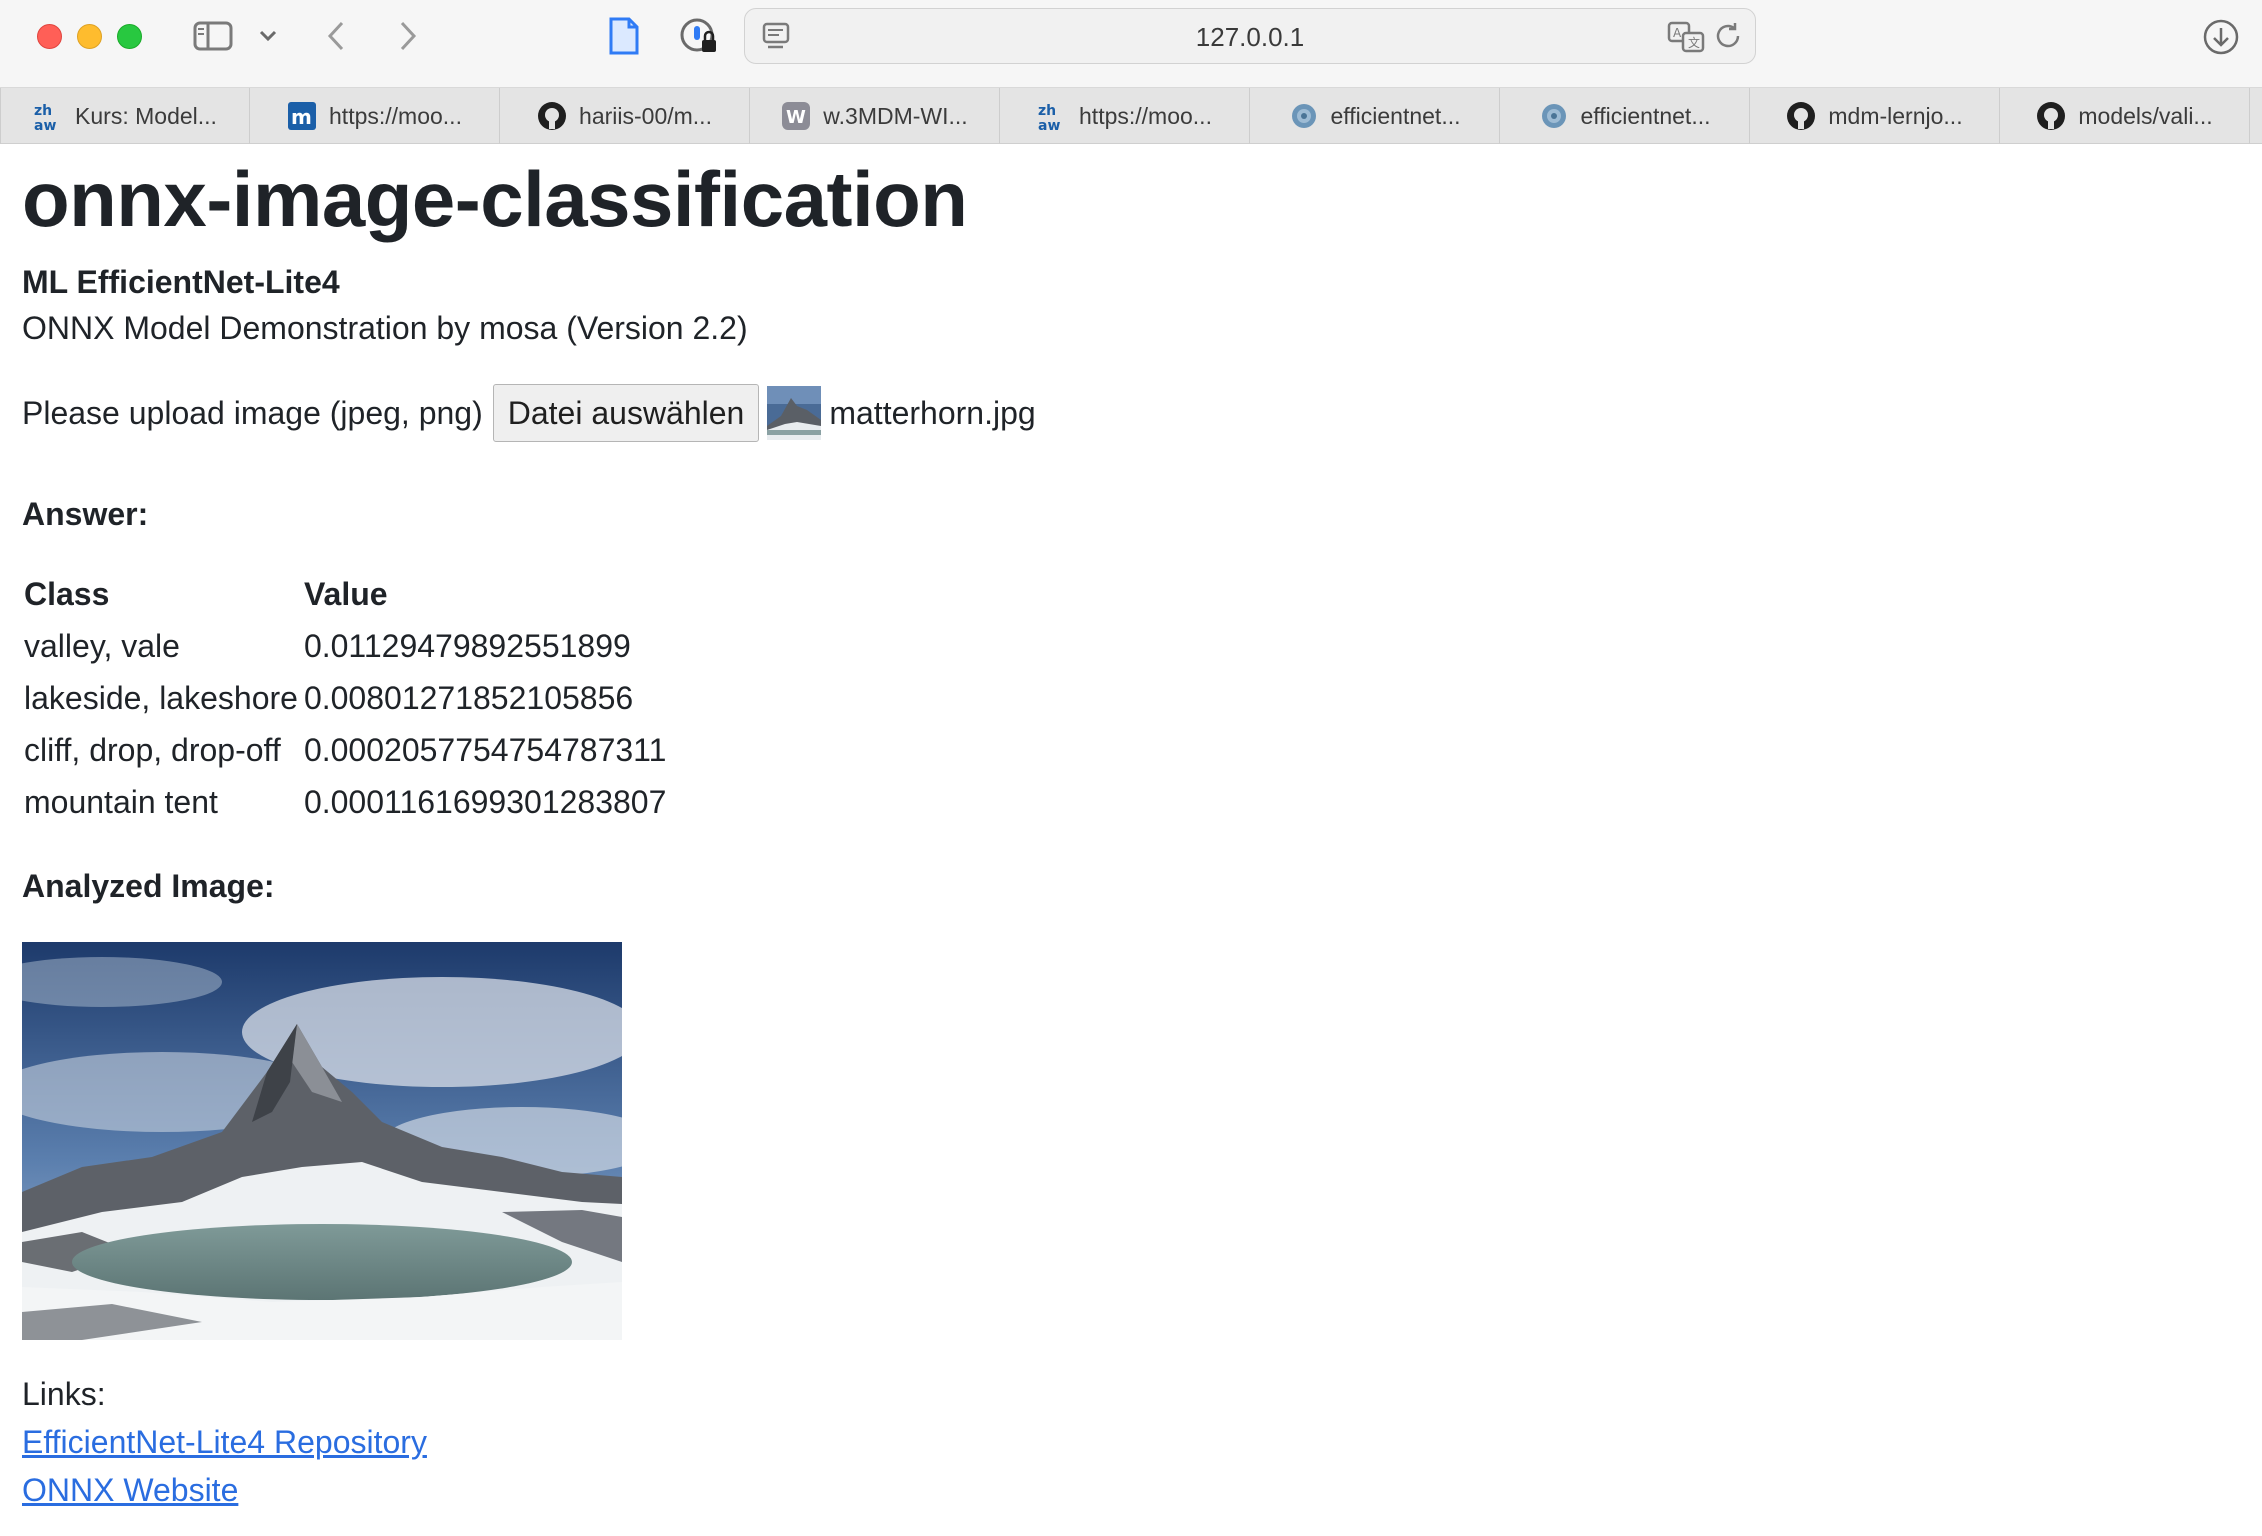  Describe the element at coordinates (89, 36) in the screenshot. I see `minimize-window-button` at that location.